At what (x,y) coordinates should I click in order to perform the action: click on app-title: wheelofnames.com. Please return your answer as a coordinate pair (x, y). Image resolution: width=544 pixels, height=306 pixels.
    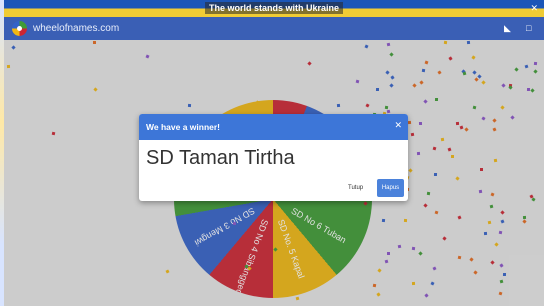
    Looking at the image, I should click on (76, 28).